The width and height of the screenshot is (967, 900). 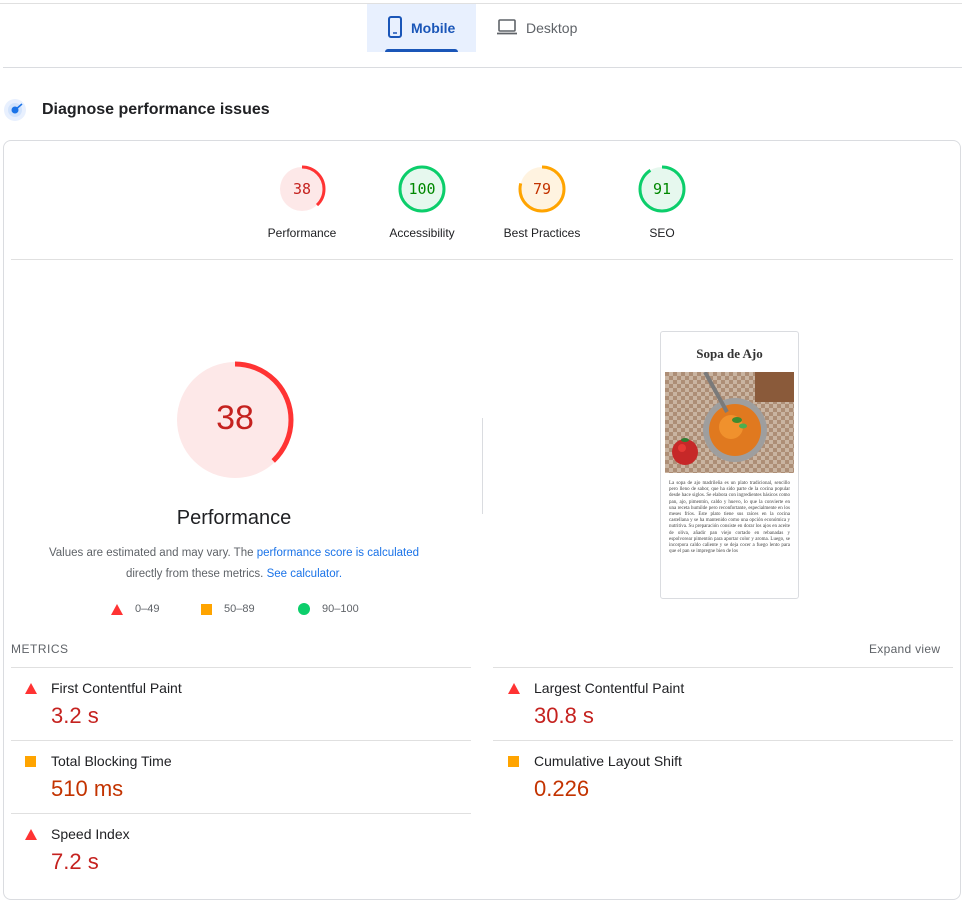 I want to click on tab-mobile-label: Mobile, so click(x=433, y=28).